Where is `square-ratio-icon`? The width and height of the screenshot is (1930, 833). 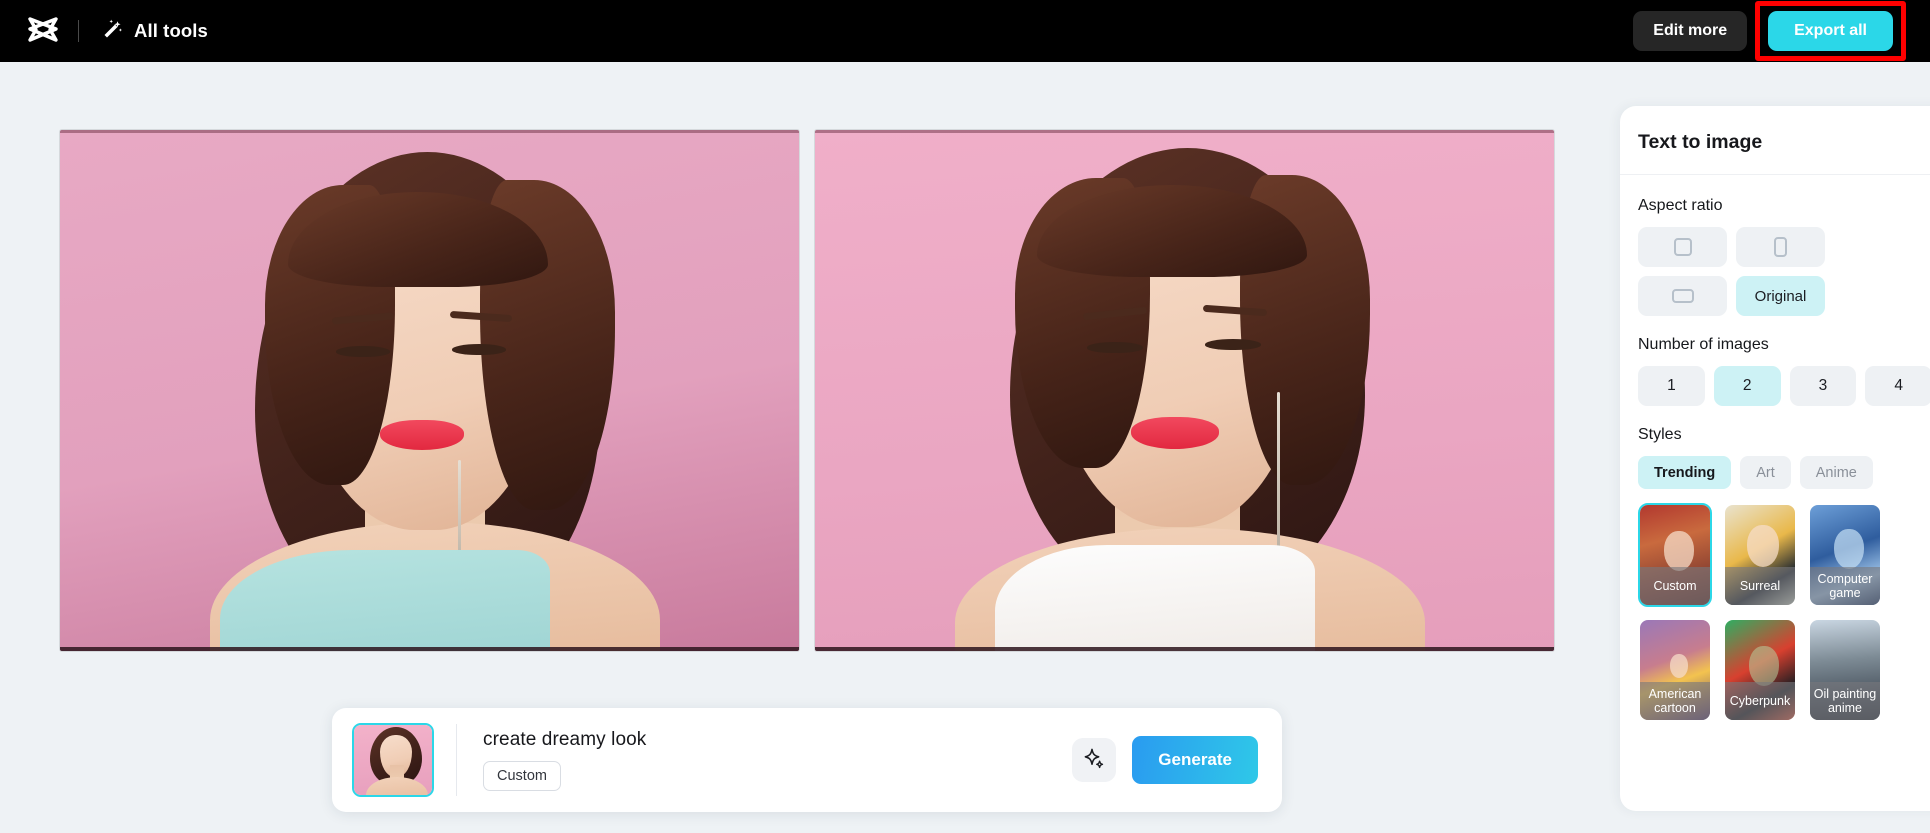
square-ratio-icon is located at coordinates (1682, 247).